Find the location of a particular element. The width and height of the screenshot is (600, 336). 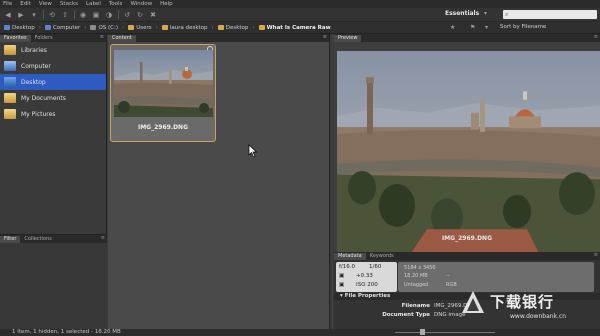

rotate-left-icon: ↺ is located at coordinates (127, 14).